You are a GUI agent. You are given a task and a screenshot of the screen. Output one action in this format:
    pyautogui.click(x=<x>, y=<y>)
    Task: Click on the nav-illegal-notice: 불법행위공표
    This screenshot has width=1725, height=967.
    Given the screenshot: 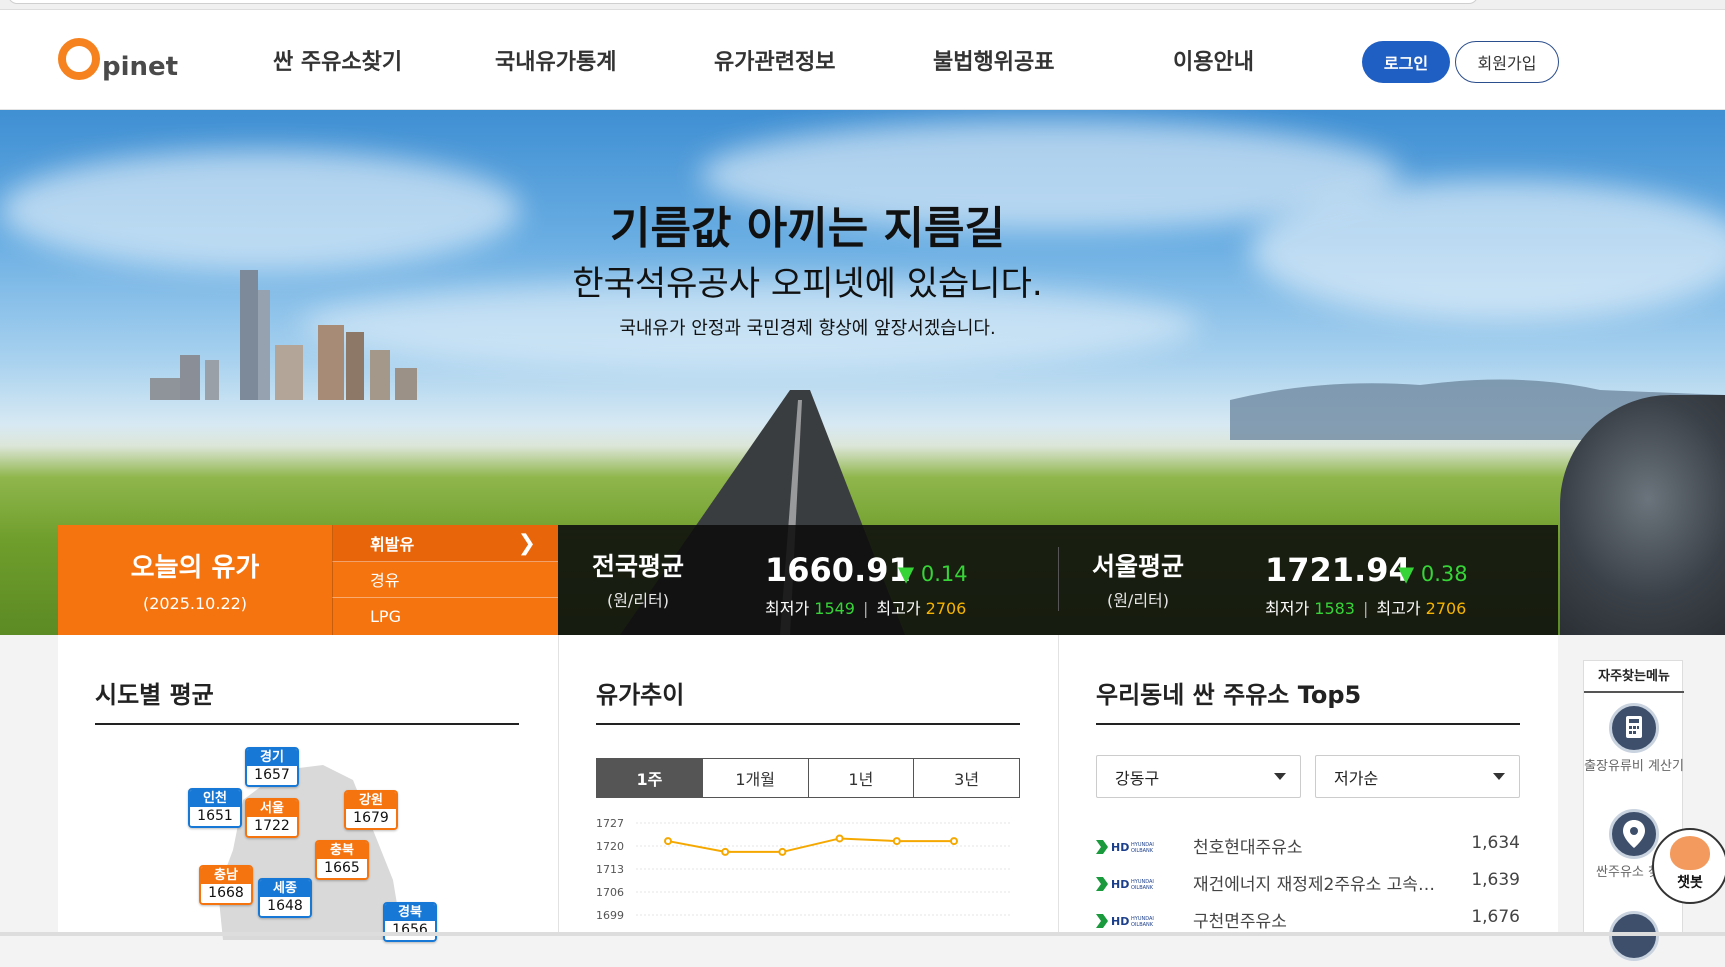 What is the action you would take?
    pyautogui.click(x=993, y=60)
    